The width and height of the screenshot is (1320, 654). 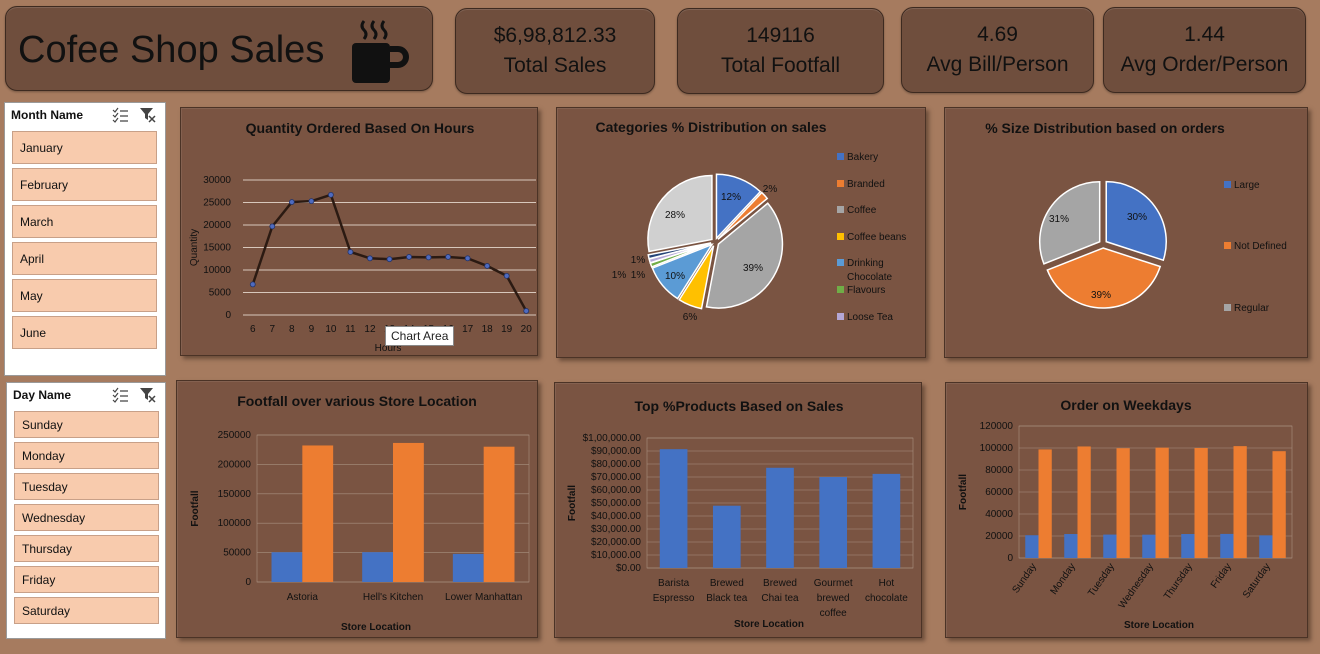 I want to click on y-tick-label: 100000, so click(x=997, y=448).